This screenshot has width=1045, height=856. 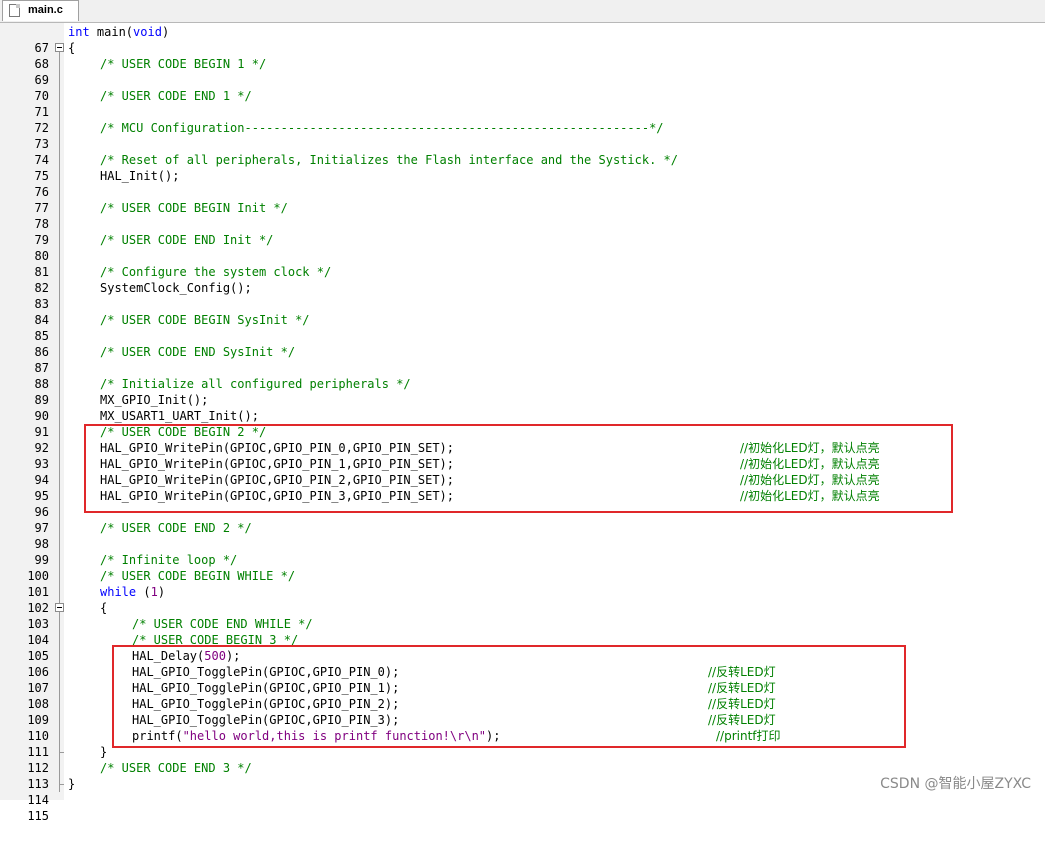 I want to click on code-line: 104 /* USER CODE END WHILE */, so click(x=522, y=631).